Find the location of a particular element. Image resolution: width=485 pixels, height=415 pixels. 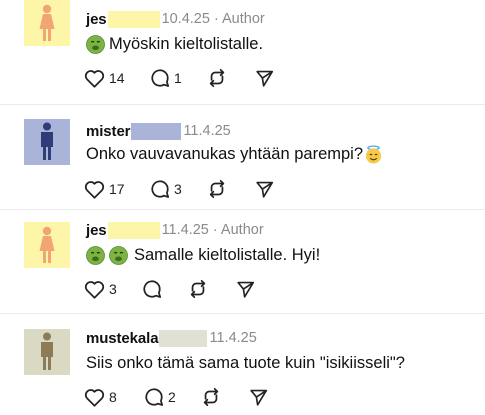

like-count: 8 is located at coordinates (113, 397).